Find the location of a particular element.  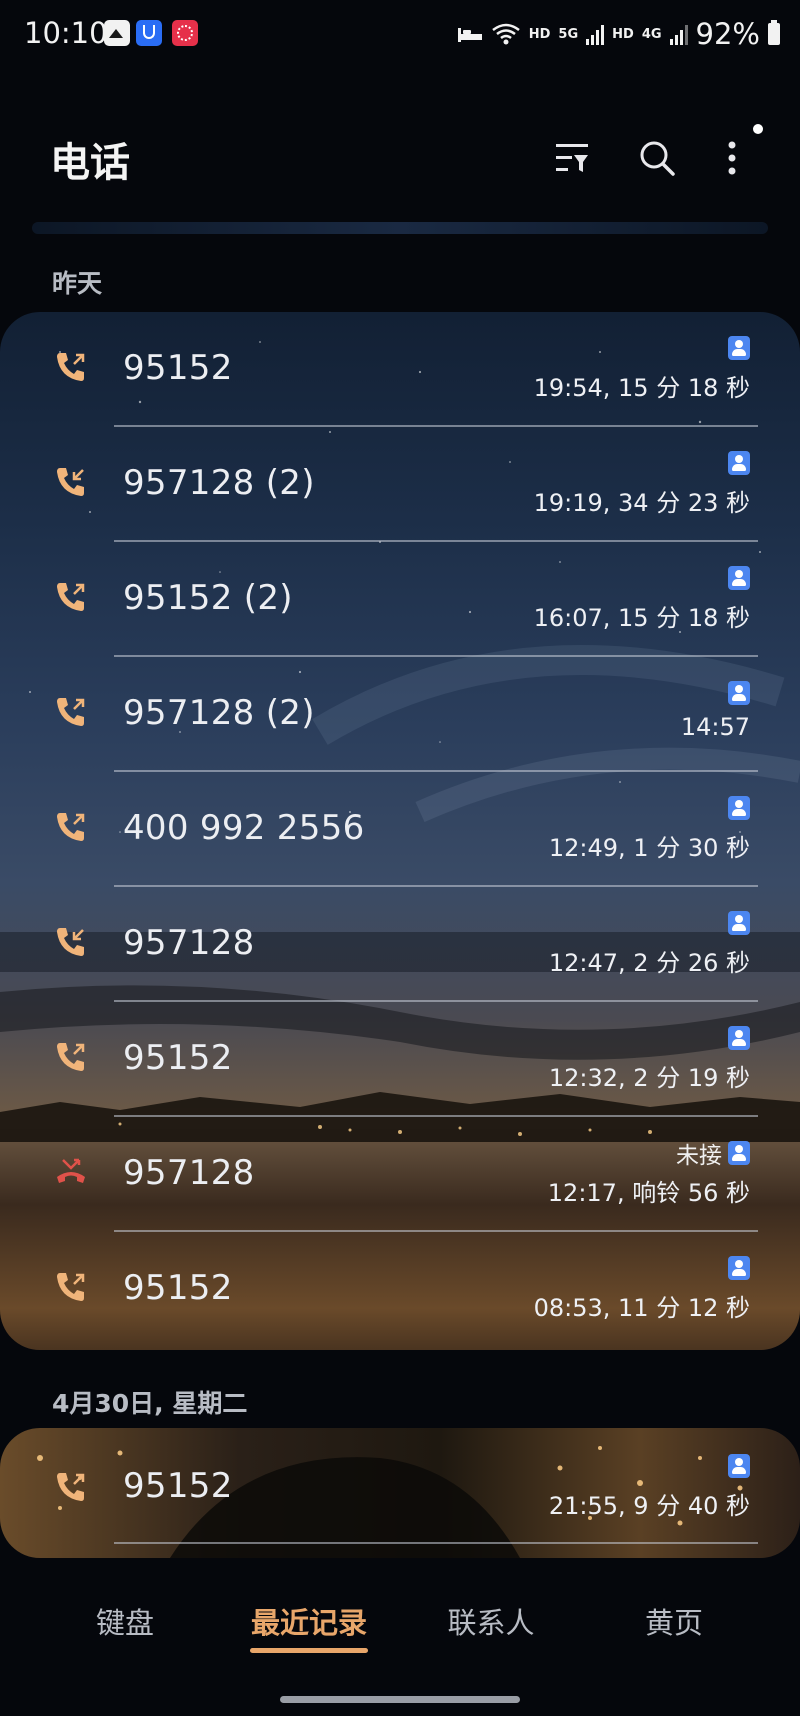

call-status: 未接 is located at coordinates (699, 1156).